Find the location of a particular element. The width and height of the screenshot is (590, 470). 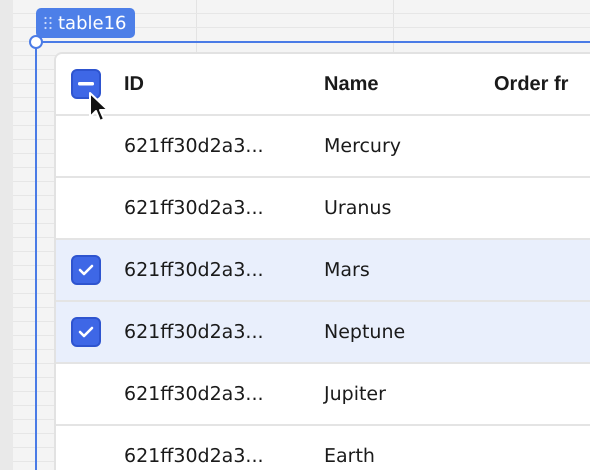

table-cell-text: Mars is located at coordinates (347, 270).